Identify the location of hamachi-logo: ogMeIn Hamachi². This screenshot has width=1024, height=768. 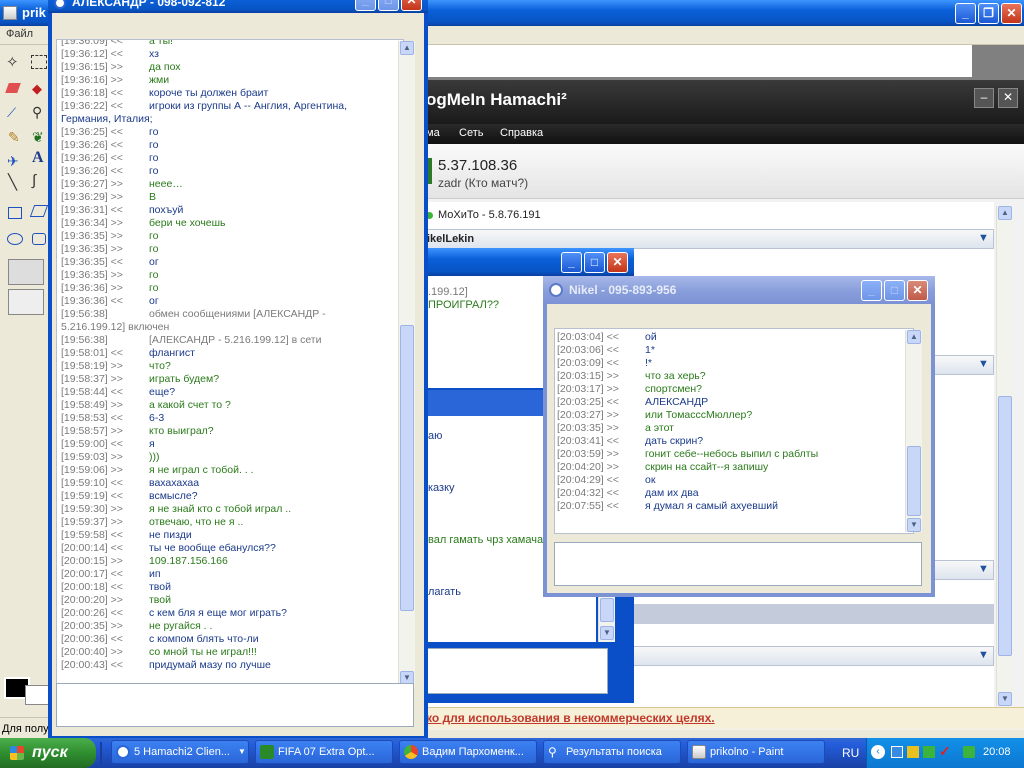
(496, 99).